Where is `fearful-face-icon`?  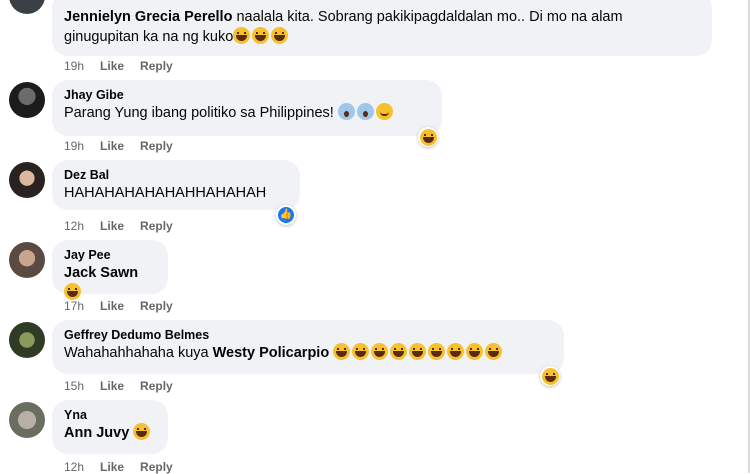 fearful-face-icon is located at coordinates (365, 111).